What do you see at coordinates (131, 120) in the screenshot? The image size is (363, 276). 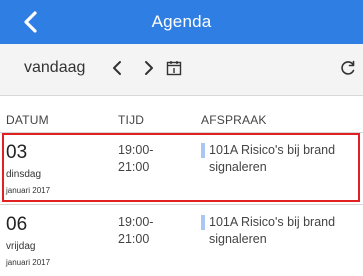 I see `column-header-time: TIJD` at bounding box center [131, 120].